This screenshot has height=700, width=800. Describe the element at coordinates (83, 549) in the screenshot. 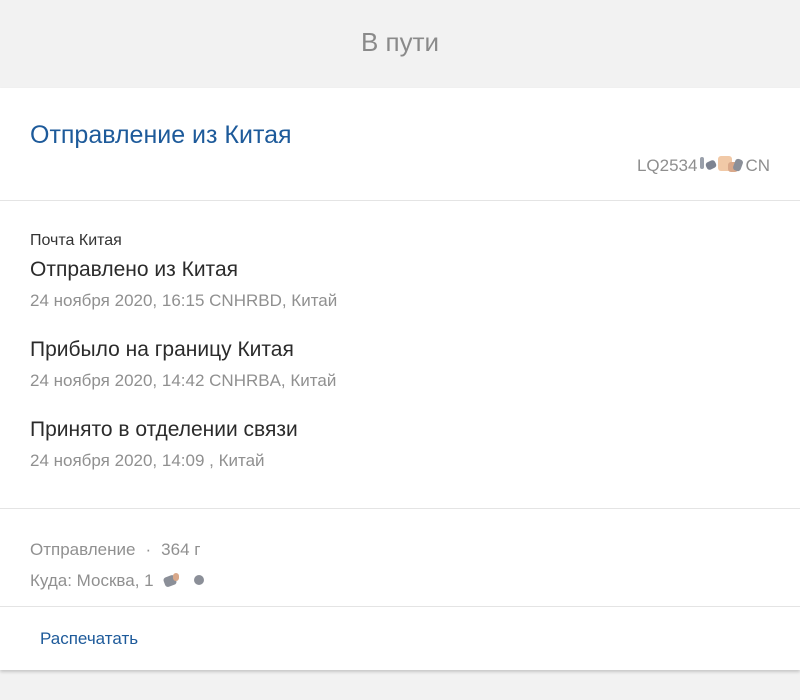

I see `shipment-type: Отправление` at that location.